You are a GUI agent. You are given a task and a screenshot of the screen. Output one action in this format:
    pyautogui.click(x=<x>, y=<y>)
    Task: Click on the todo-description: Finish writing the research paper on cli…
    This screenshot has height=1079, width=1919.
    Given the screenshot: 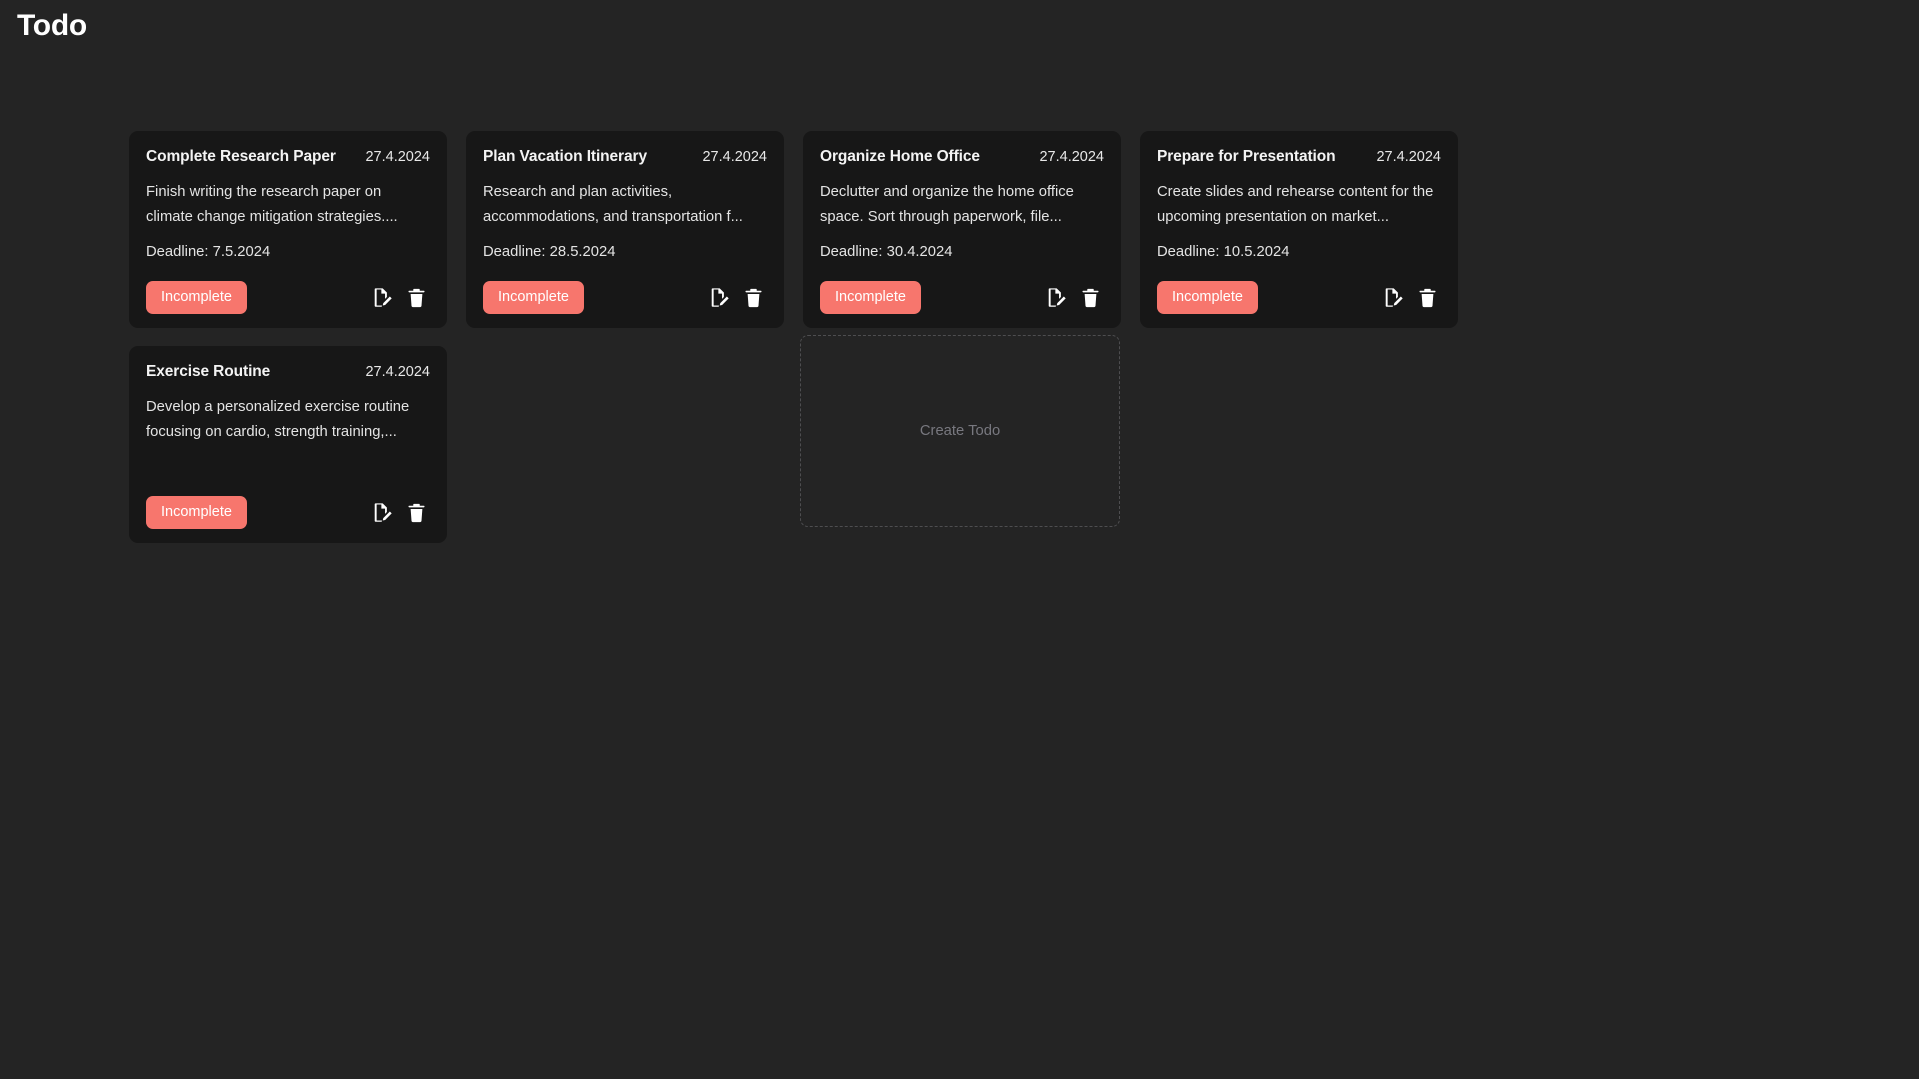 What is the action you would take?
    pyautogui.click(x=272, y=204)
    